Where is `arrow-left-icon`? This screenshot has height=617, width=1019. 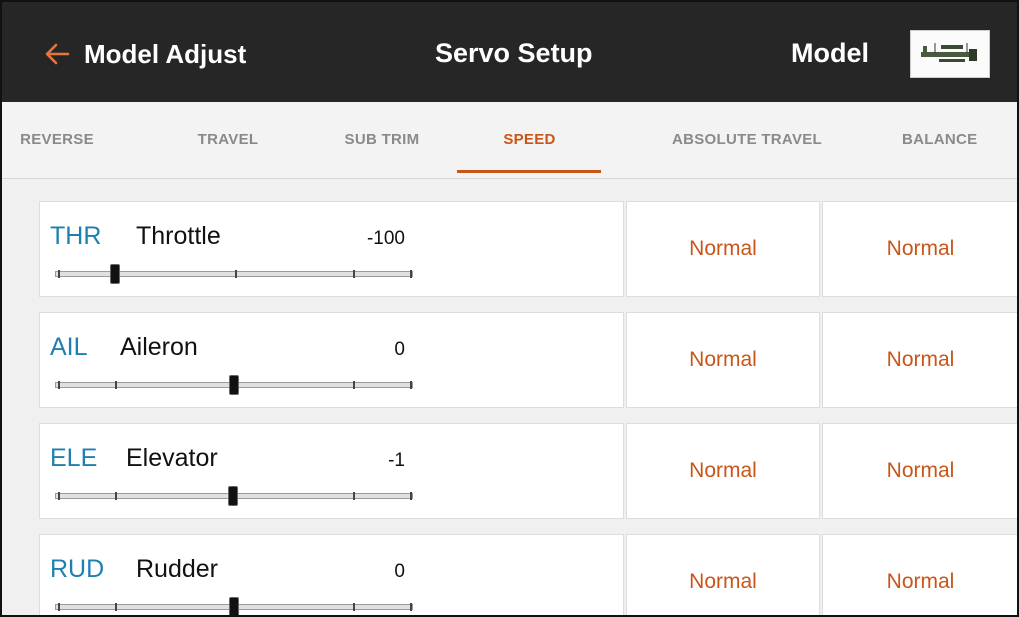 arrow-left-icon is located at coordinates (57, 54).